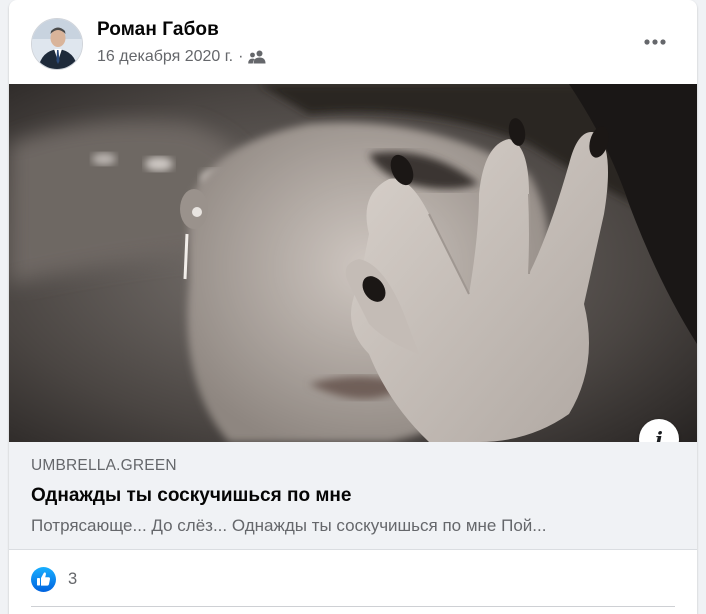 Image resolution: width=706 pixels, height=614 pixels. I want to click on more-horizontal-icon, so click(655, 42).